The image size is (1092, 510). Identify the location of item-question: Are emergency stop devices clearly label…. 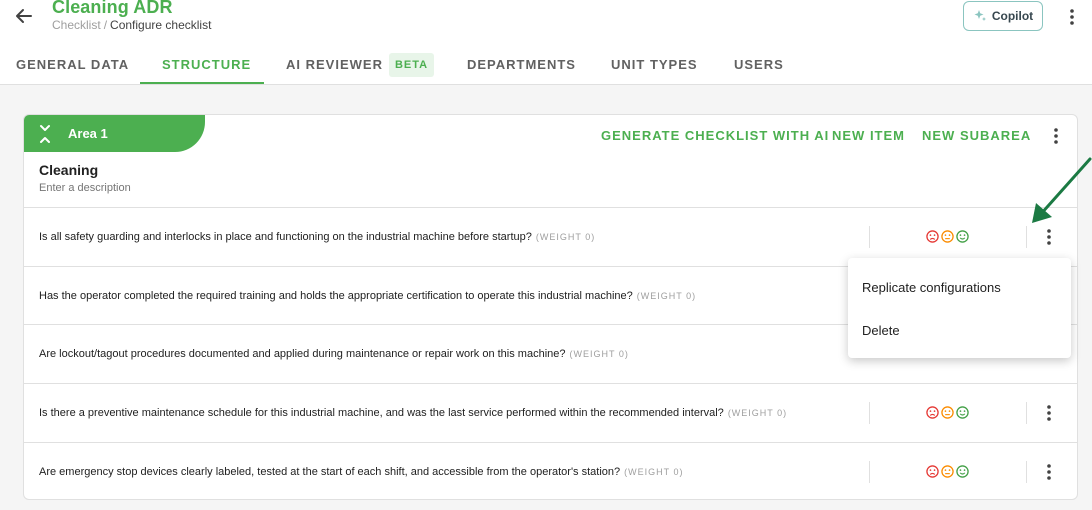
(361, 471).